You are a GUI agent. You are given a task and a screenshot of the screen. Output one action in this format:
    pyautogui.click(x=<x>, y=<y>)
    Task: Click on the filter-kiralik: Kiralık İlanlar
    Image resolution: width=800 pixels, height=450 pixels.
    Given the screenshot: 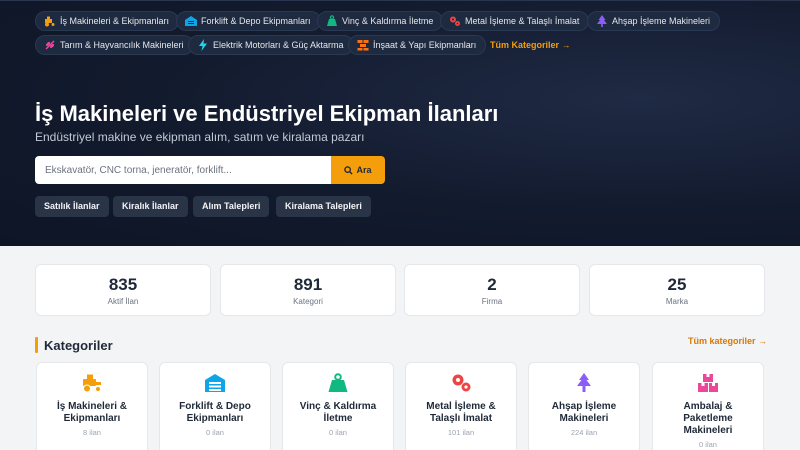 What is the action you would take?
    pyautogui.click(x=150, y=206)
    